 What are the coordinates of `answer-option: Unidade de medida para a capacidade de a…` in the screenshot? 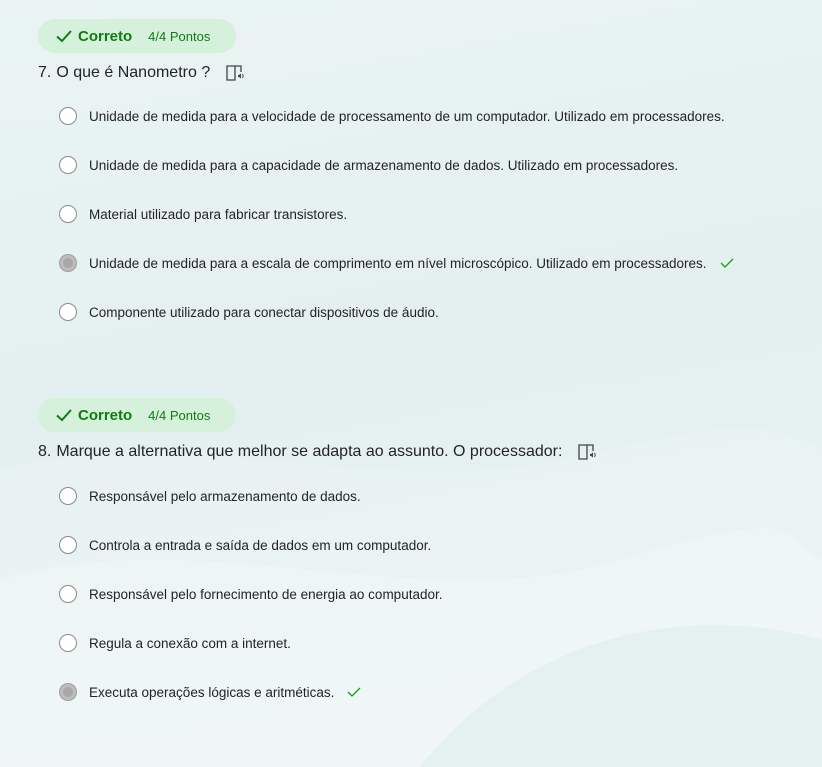 It's located at (368, 165).